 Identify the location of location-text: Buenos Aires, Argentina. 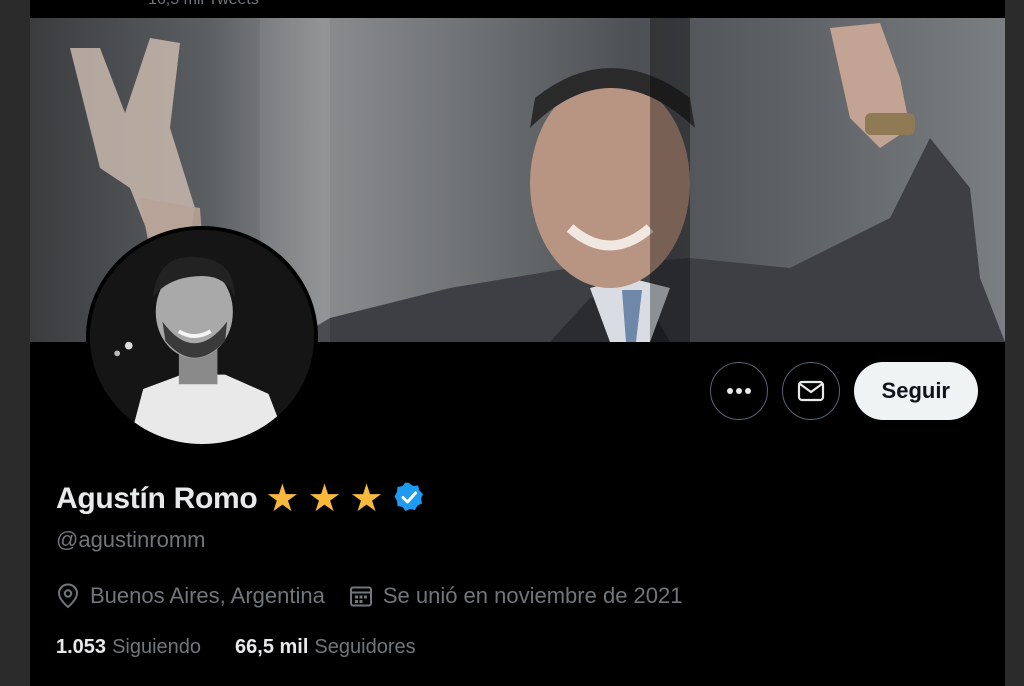
(207, 595).